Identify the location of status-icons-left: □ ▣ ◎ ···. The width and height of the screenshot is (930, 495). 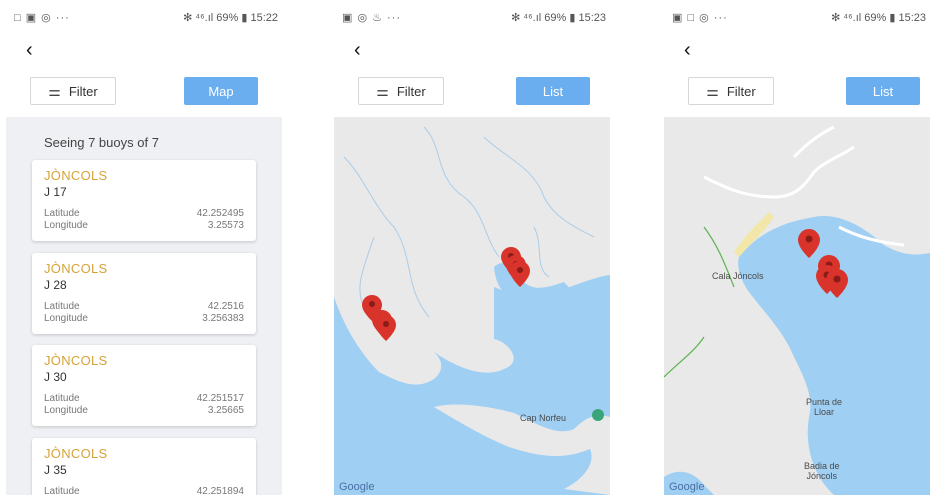
(42, 18).